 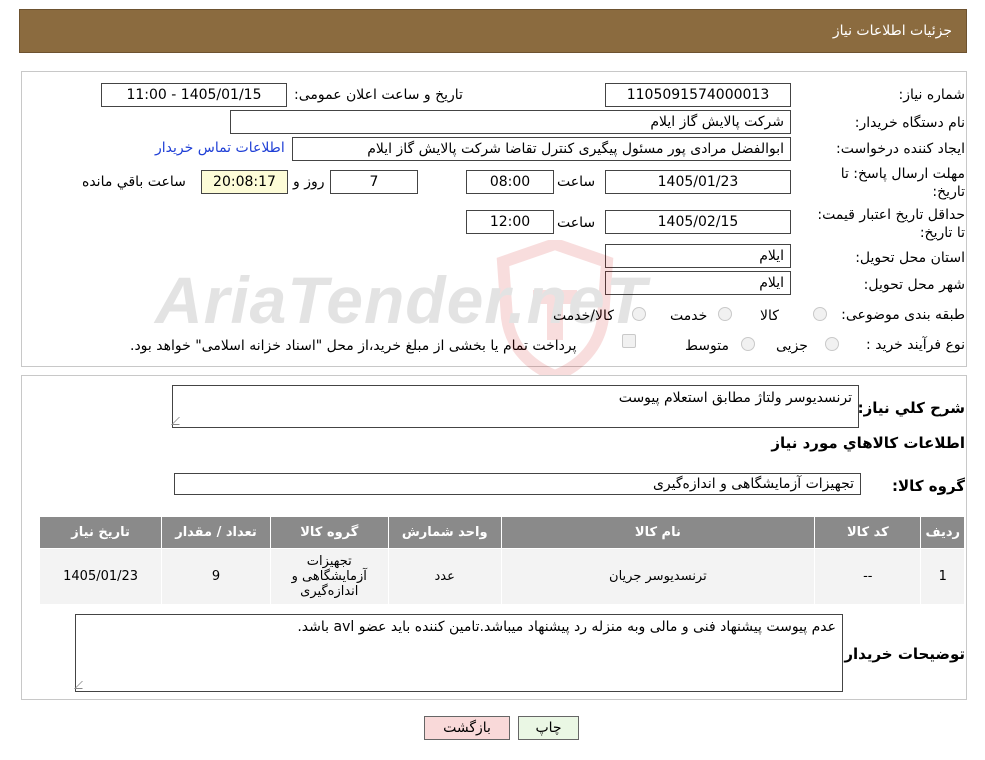 What do you see at coordinates (891, 224) in the screenshot?
I see `price-validity-label: حداقل تاریخ اعتبار قیمت: تا تاریخ:` at bounding box center [891, 224].